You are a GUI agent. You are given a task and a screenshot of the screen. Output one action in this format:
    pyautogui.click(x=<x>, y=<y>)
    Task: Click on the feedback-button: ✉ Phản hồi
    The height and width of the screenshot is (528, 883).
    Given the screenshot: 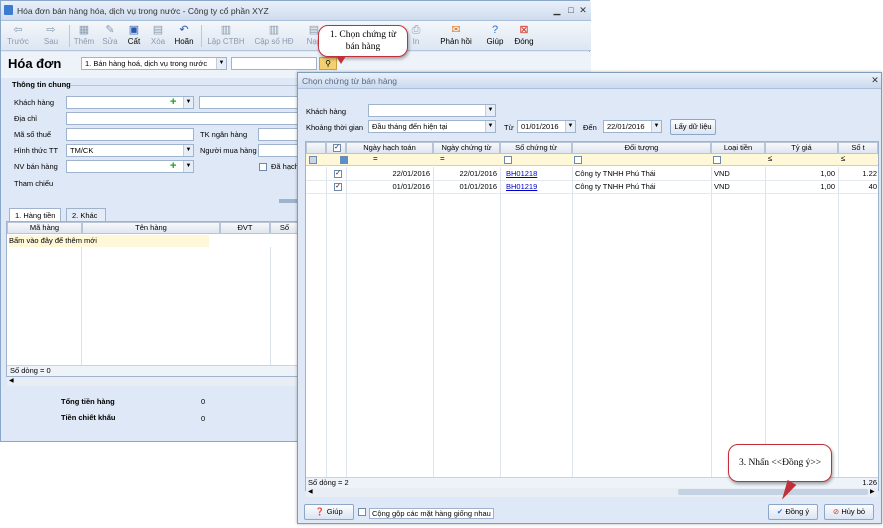 What is the action you would take?
    pyautogui.click(x=456, y=36)
    